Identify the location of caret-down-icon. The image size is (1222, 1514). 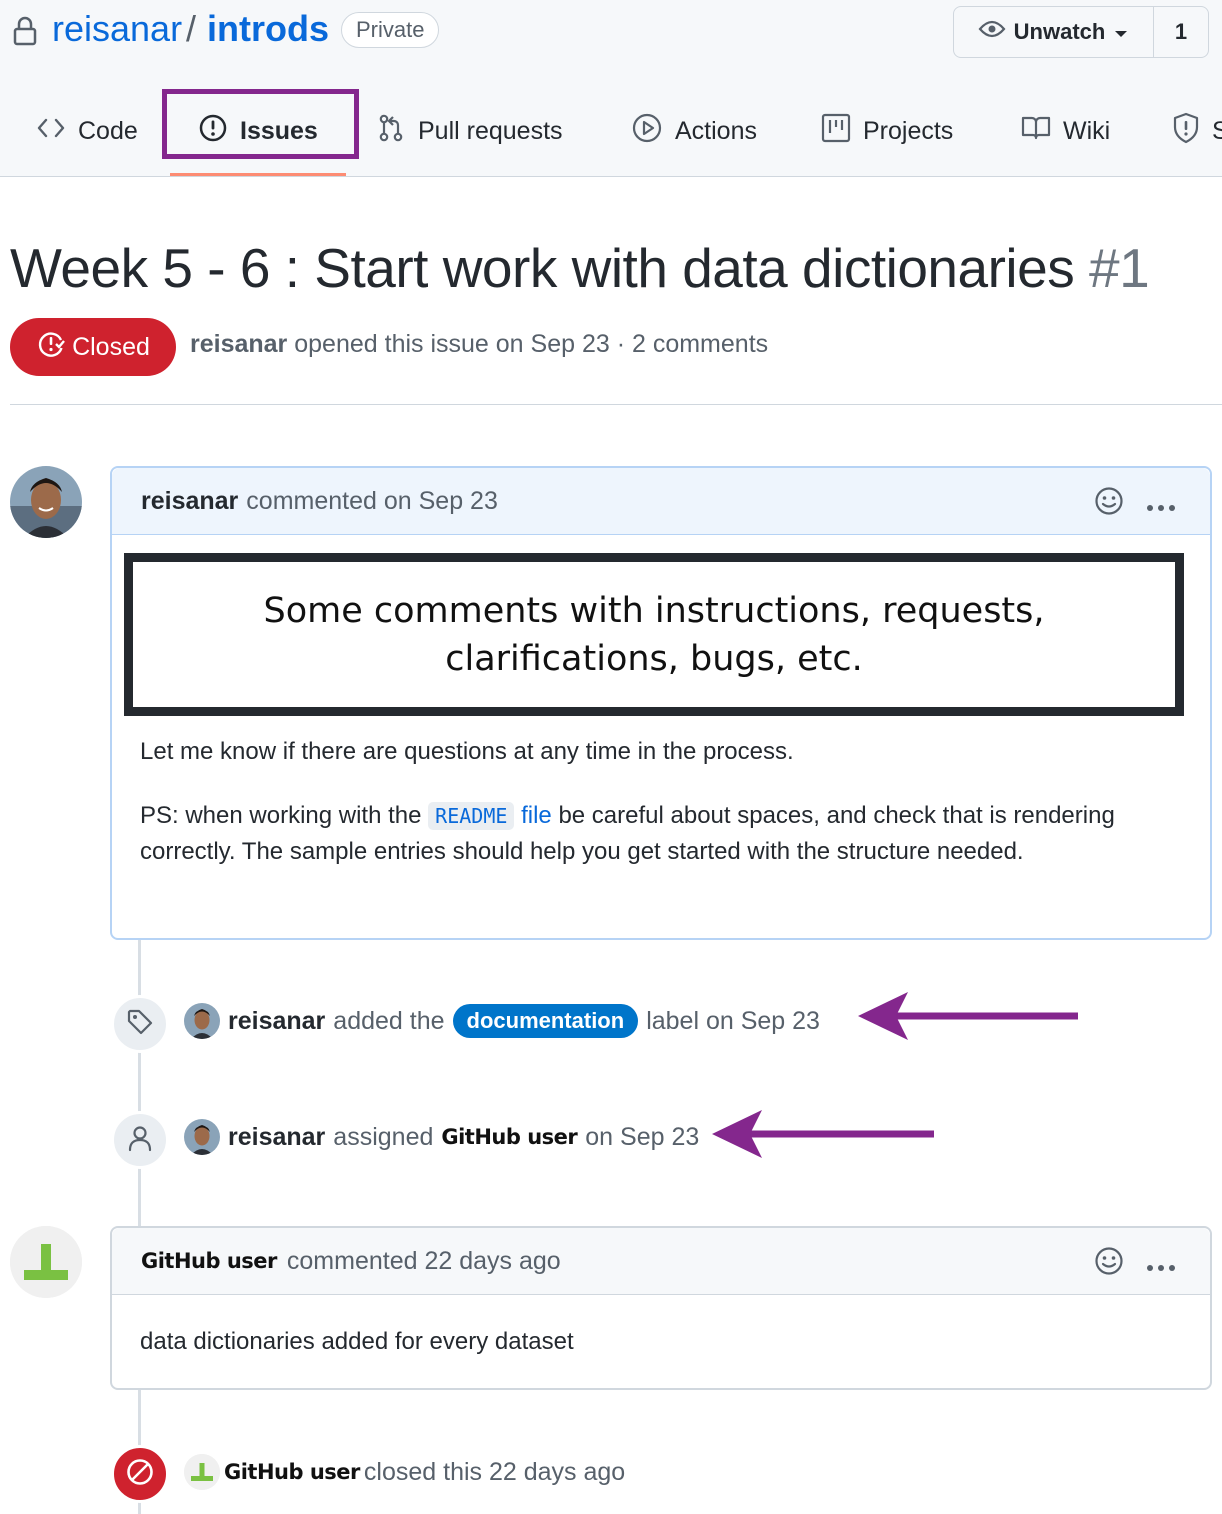
(1121, 32).